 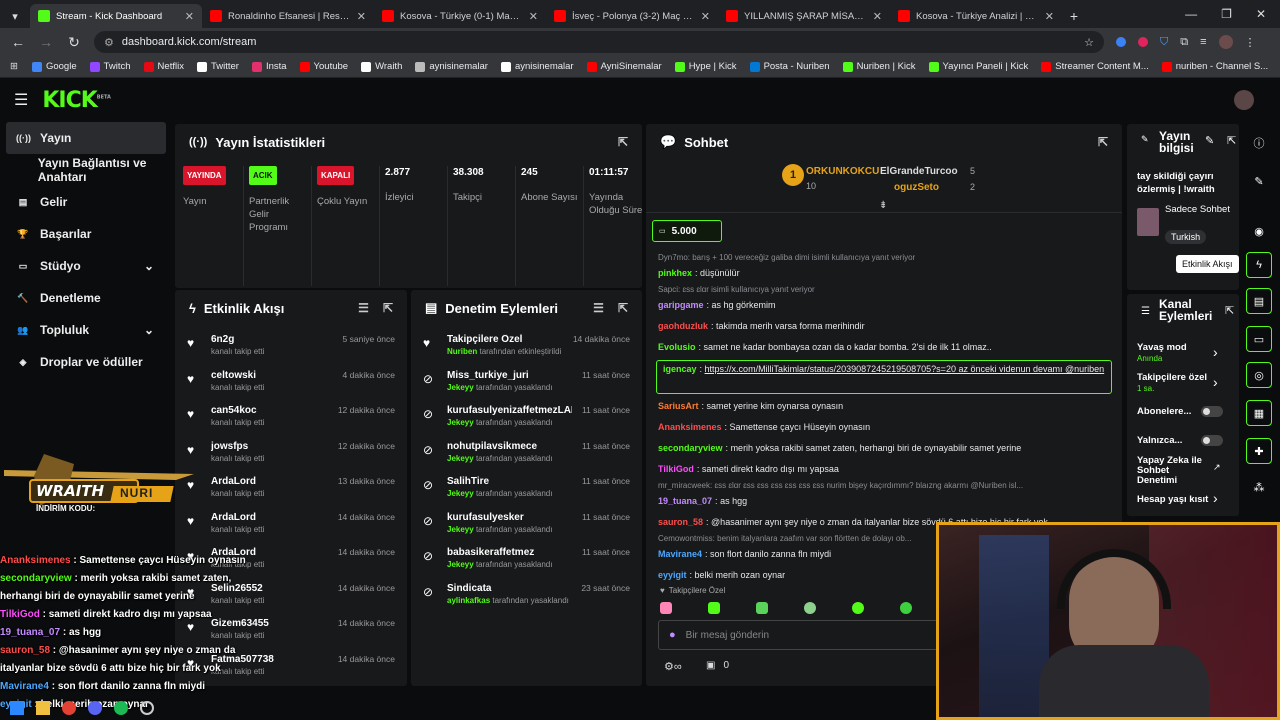 I want to click on kick-logo: KICKBETA, so click(x=76, y=100).